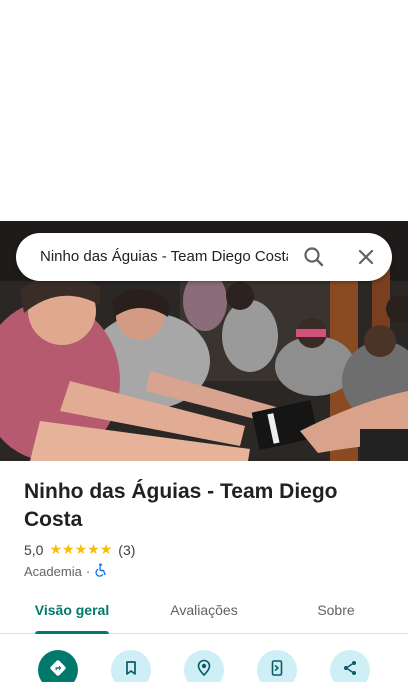  I want to click on directions-icon, so click(58, 670).